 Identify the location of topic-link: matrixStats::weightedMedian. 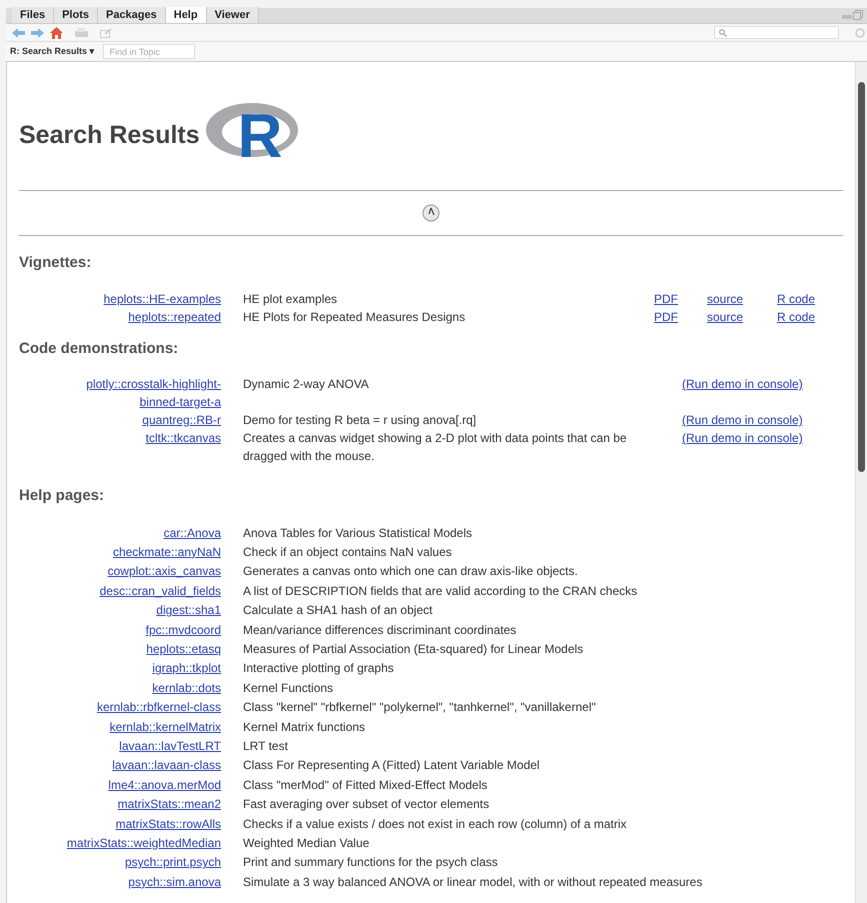
(143, 843).